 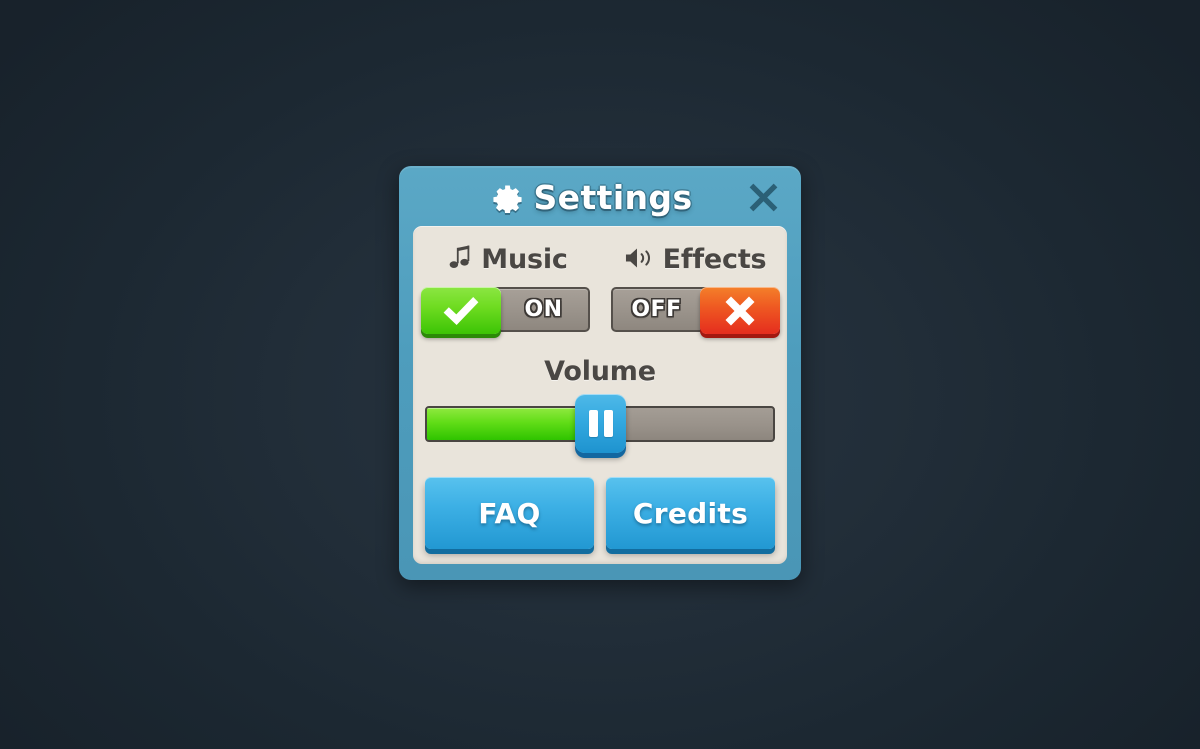 I want to click on effects-label-group: Effects, so click(x=695, y=259).